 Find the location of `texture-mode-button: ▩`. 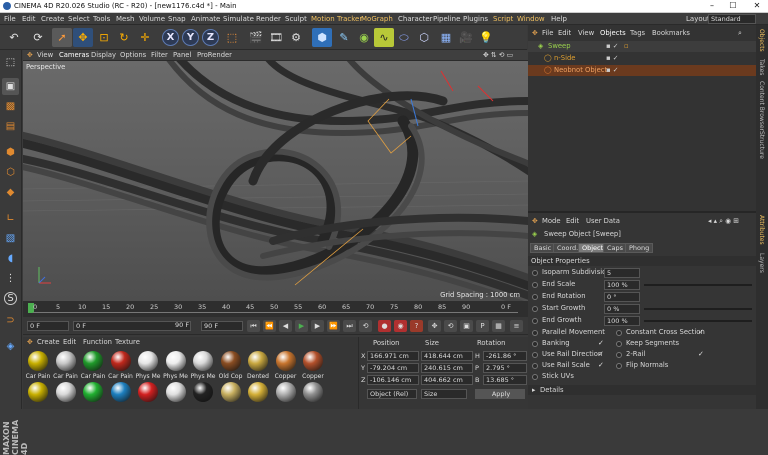

texture-mode-button: ▩ is located at coordinates (10, 106).